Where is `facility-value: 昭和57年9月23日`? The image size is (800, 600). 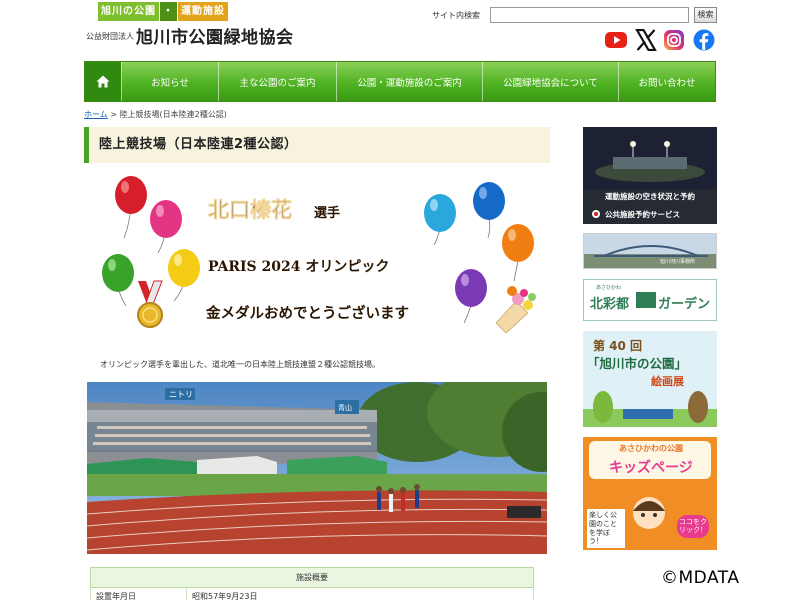
facility-value: 昭和57年9月23日 is located at coordinates (360, 593).